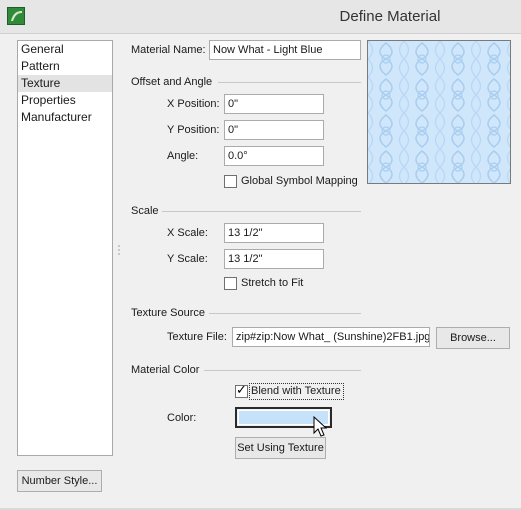 This screenshot has width=521, height=510. What do you see at coordinates (172, 82) in the screenshot?
I see `offset-angle-section-title: Offset and Angle` at bounding box center [172, 82].